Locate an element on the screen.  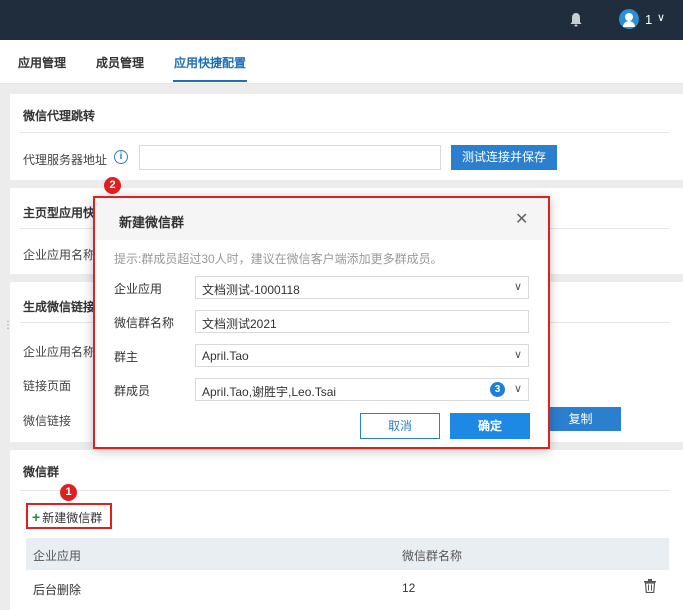
callout-badge-1: 1 is located at coordinates (68, 492).